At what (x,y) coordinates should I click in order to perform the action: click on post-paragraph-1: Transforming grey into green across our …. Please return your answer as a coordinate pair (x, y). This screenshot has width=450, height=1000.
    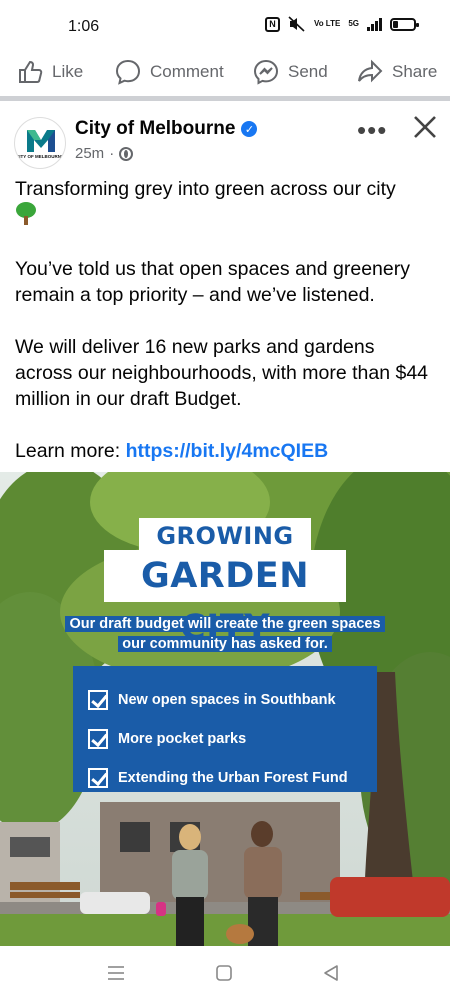
    Looking at the image, I should click on (225, 203).